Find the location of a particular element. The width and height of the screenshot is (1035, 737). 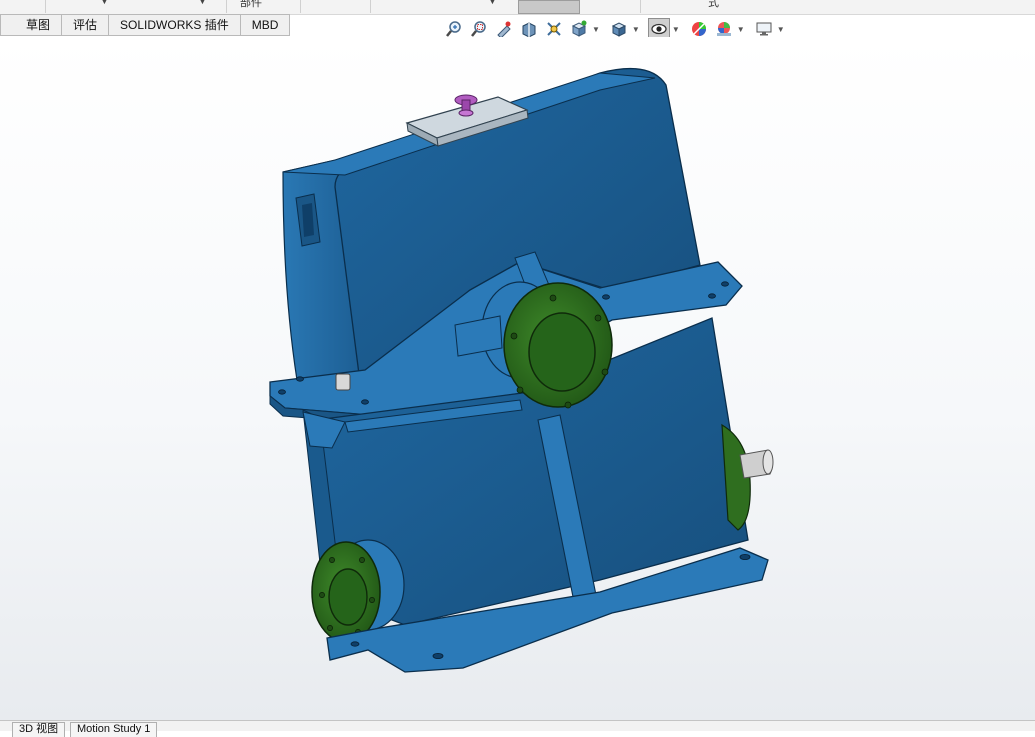

upper-flange-bore is located at coordinates (562, 352).